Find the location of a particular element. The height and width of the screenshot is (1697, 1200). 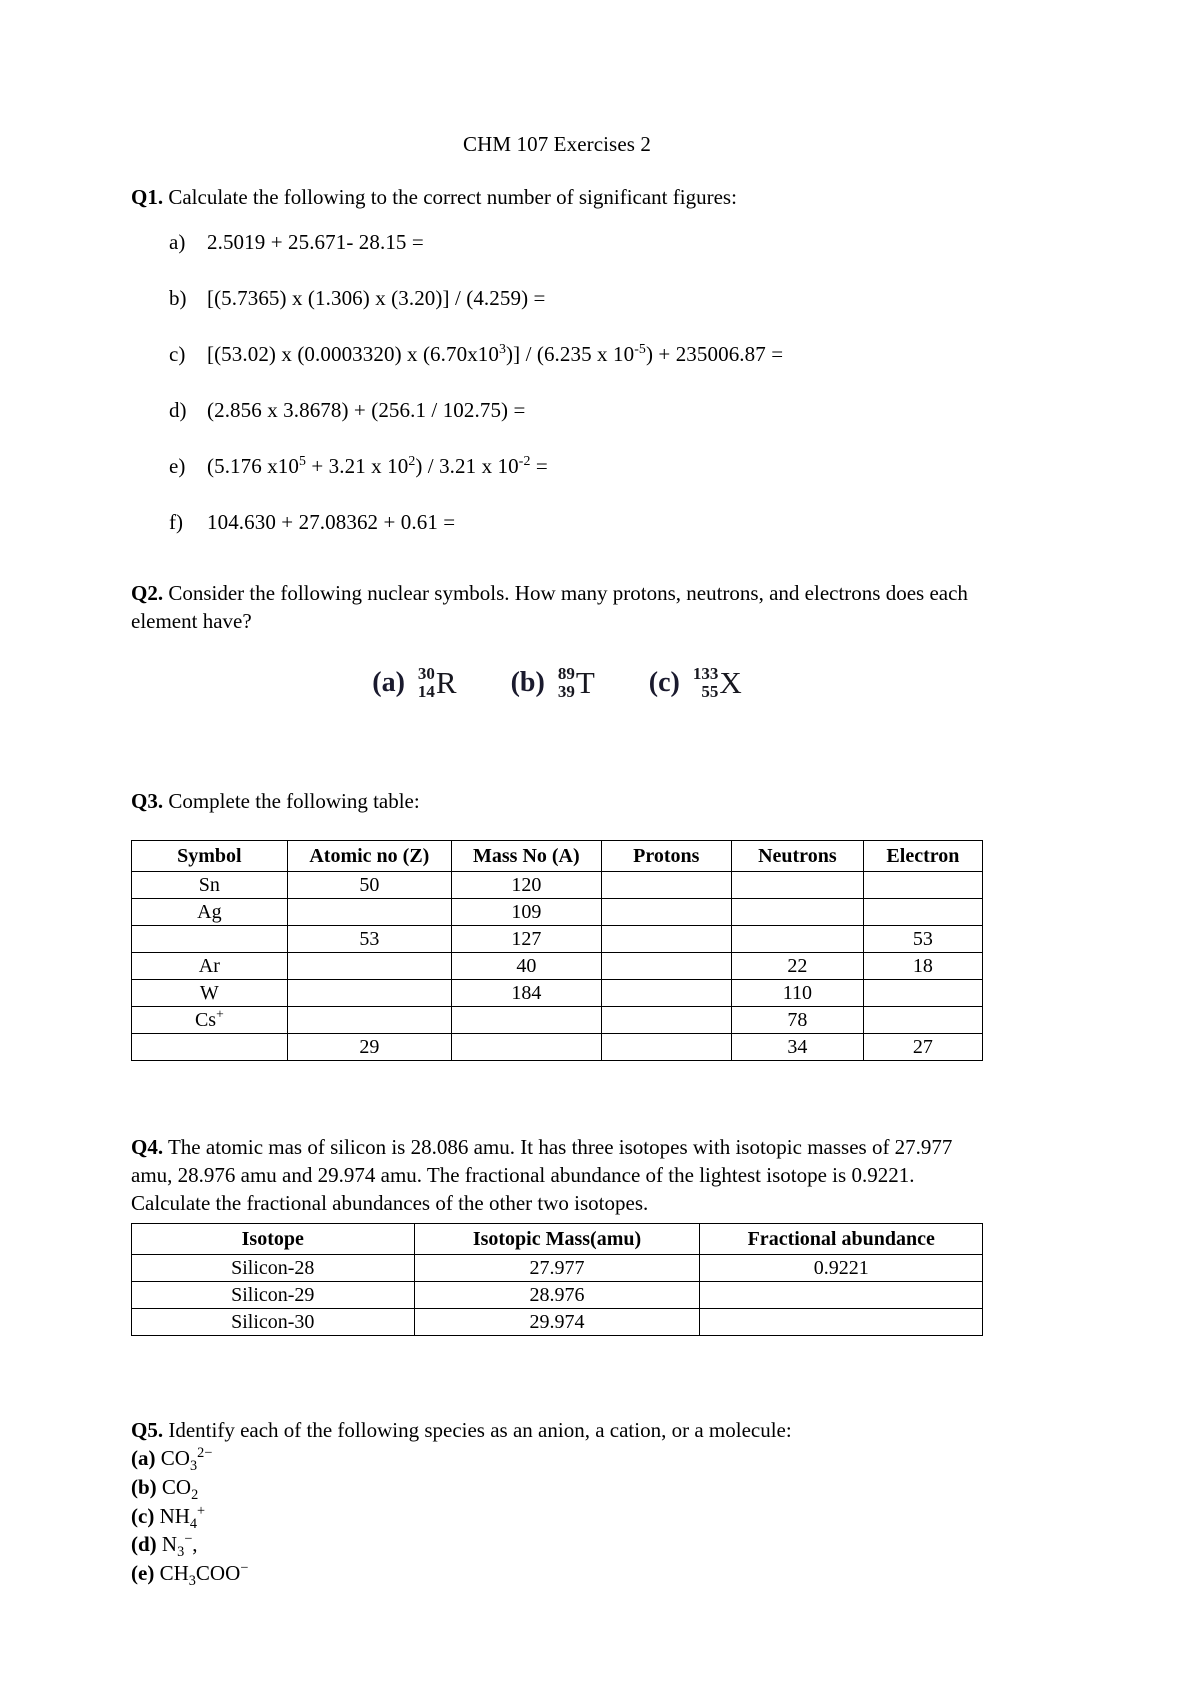

q3-cell-neutrons: 34 is located at coordinates (797, 1046).